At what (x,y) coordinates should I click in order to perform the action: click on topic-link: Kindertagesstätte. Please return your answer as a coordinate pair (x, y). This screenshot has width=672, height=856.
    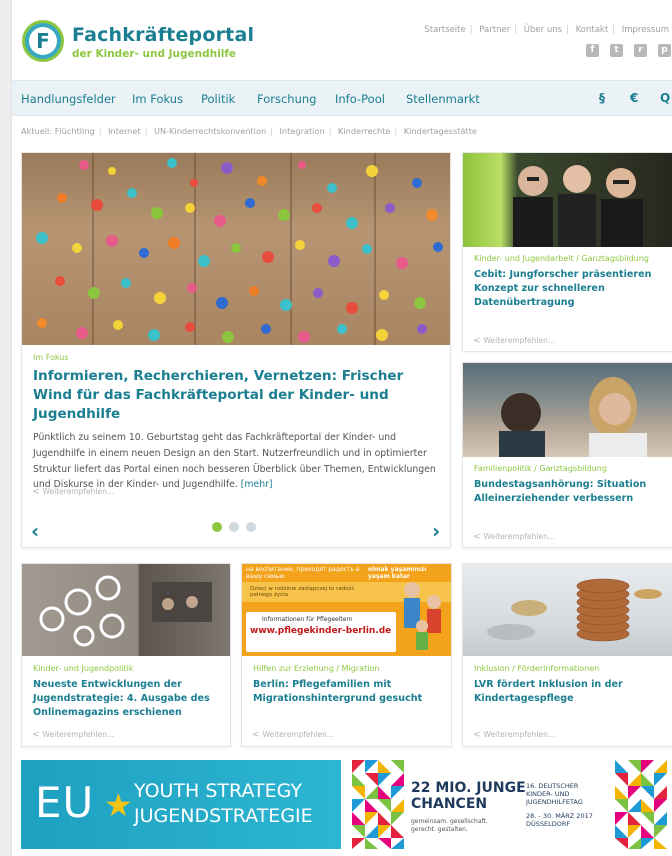
    Looking at the image, I should click on (440, 131).